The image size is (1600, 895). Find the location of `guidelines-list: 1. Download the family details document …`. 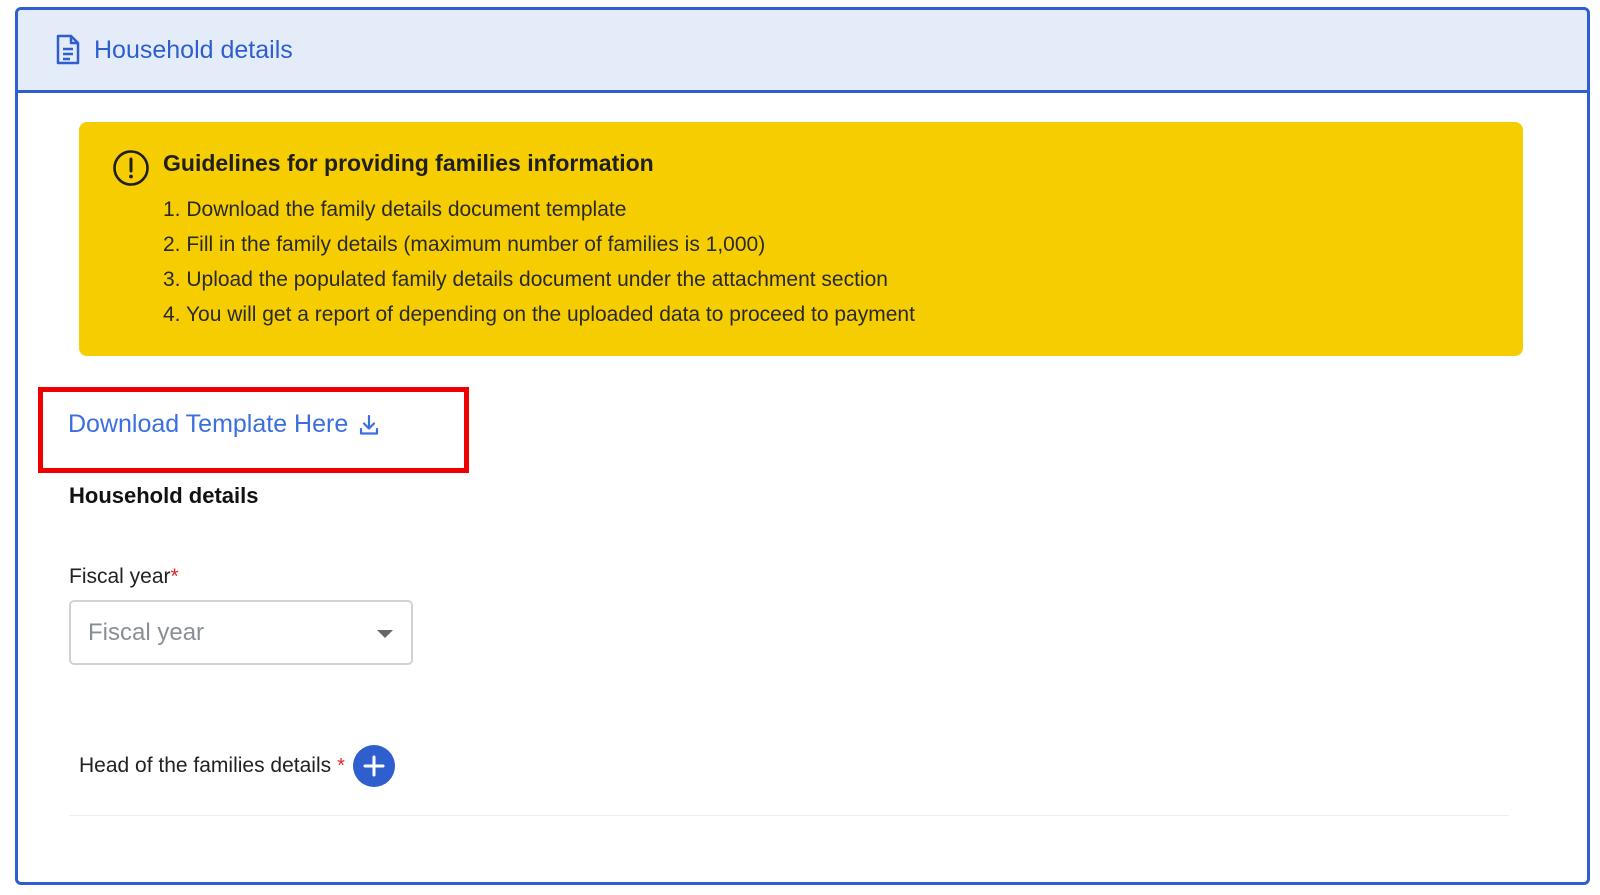

guidelines-list: 1. Download the family details document … is located at coordinates (539, 266).